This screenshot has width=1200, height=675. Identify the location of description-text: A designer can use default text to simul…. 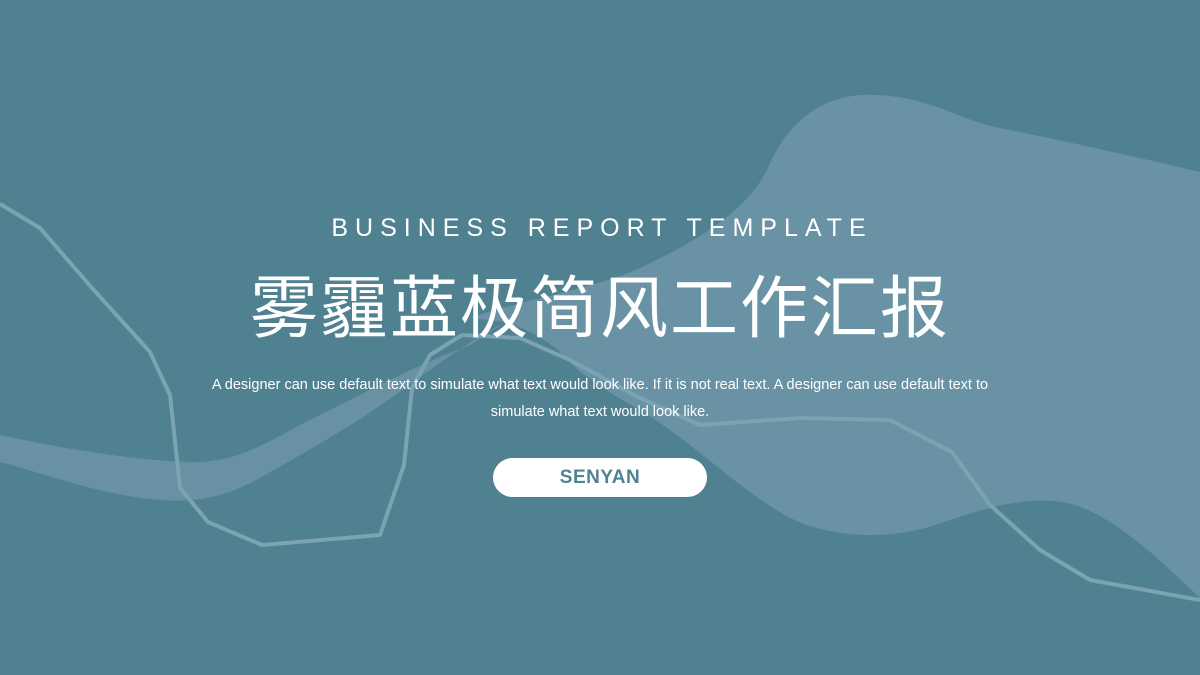
(600, 398).